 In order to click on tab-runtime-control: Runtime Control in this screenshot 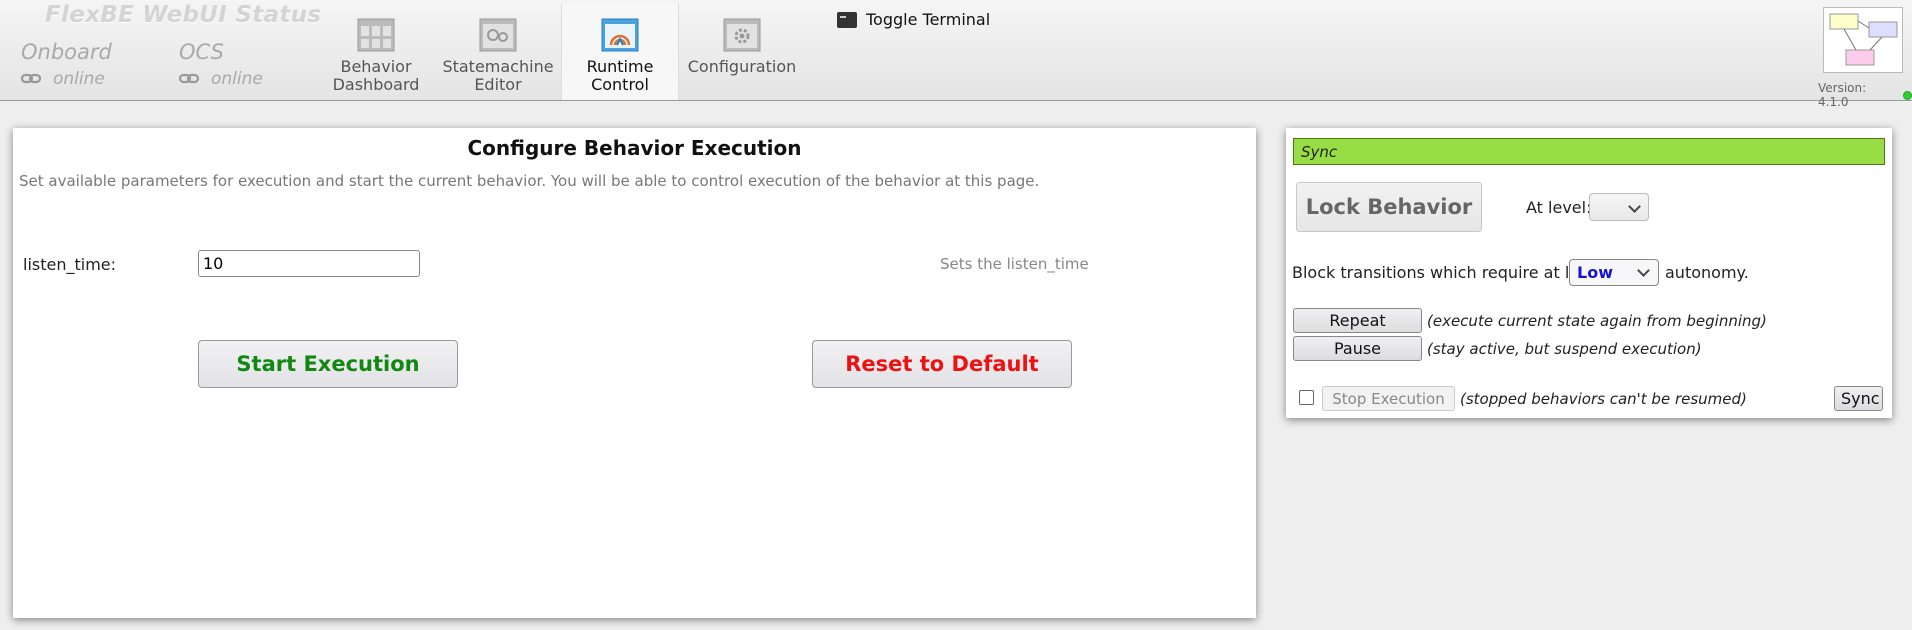, I will do `click(620, 51)`.